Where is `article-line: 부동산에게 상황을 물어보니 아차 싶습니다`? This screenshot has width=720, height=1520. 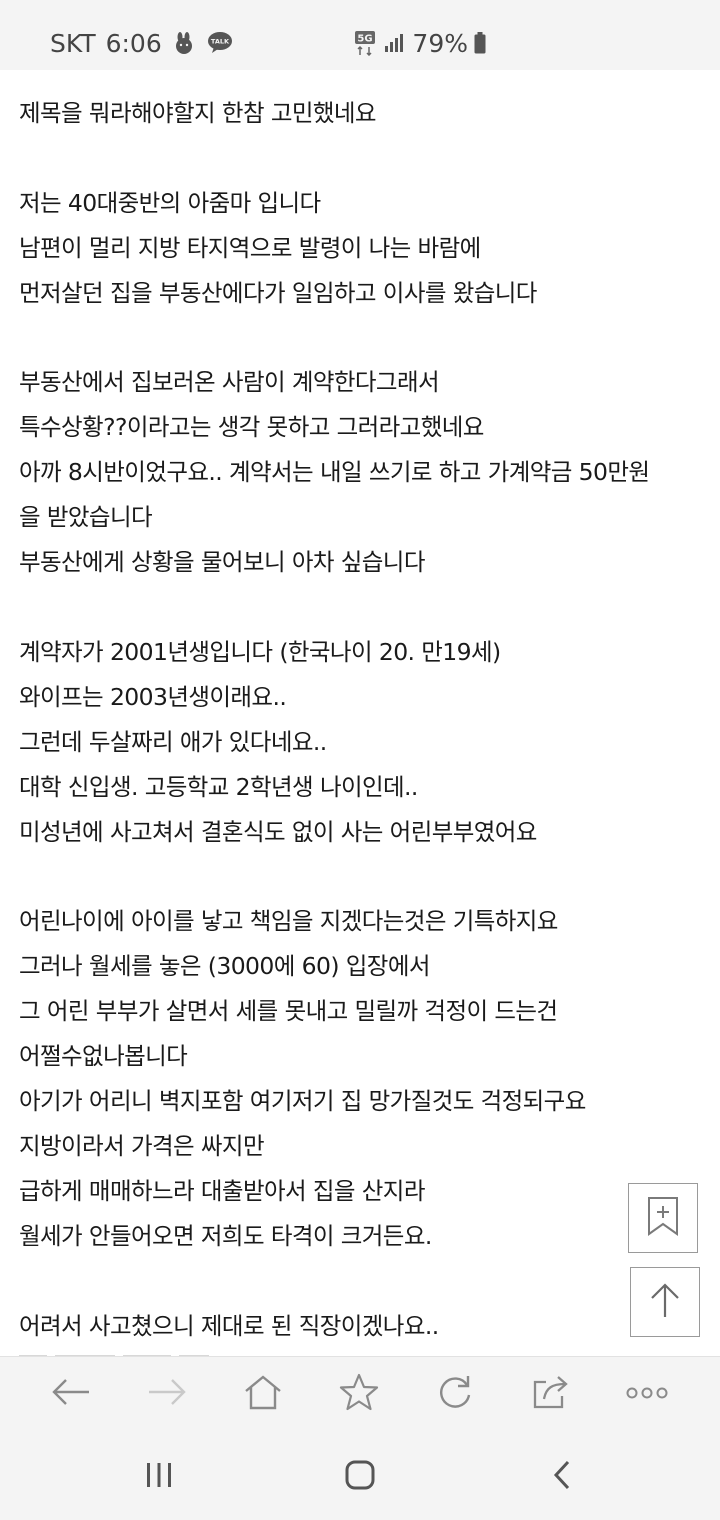 article-line: 부동산에게 상황을 물어보니 아차 싶습니다 is located at coordinates (222, 562).